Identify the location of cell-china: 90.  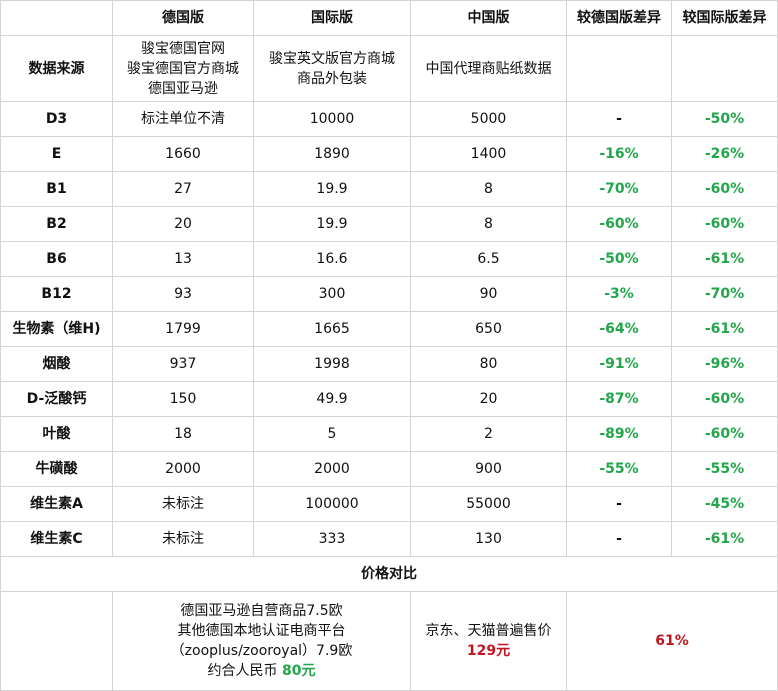
(488, 294).